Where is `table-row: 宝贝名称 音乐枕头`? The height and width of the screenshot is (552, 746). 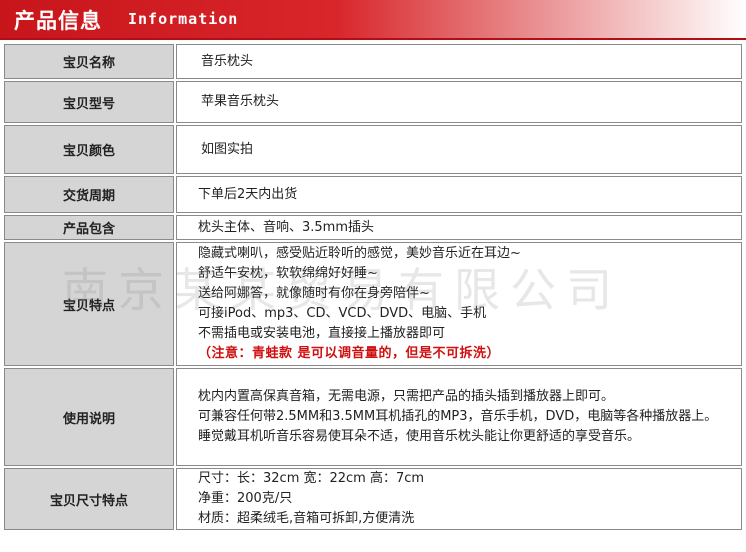
table-row: 宝贝名称 音乐枕头 is located at coordinates (373, 61).